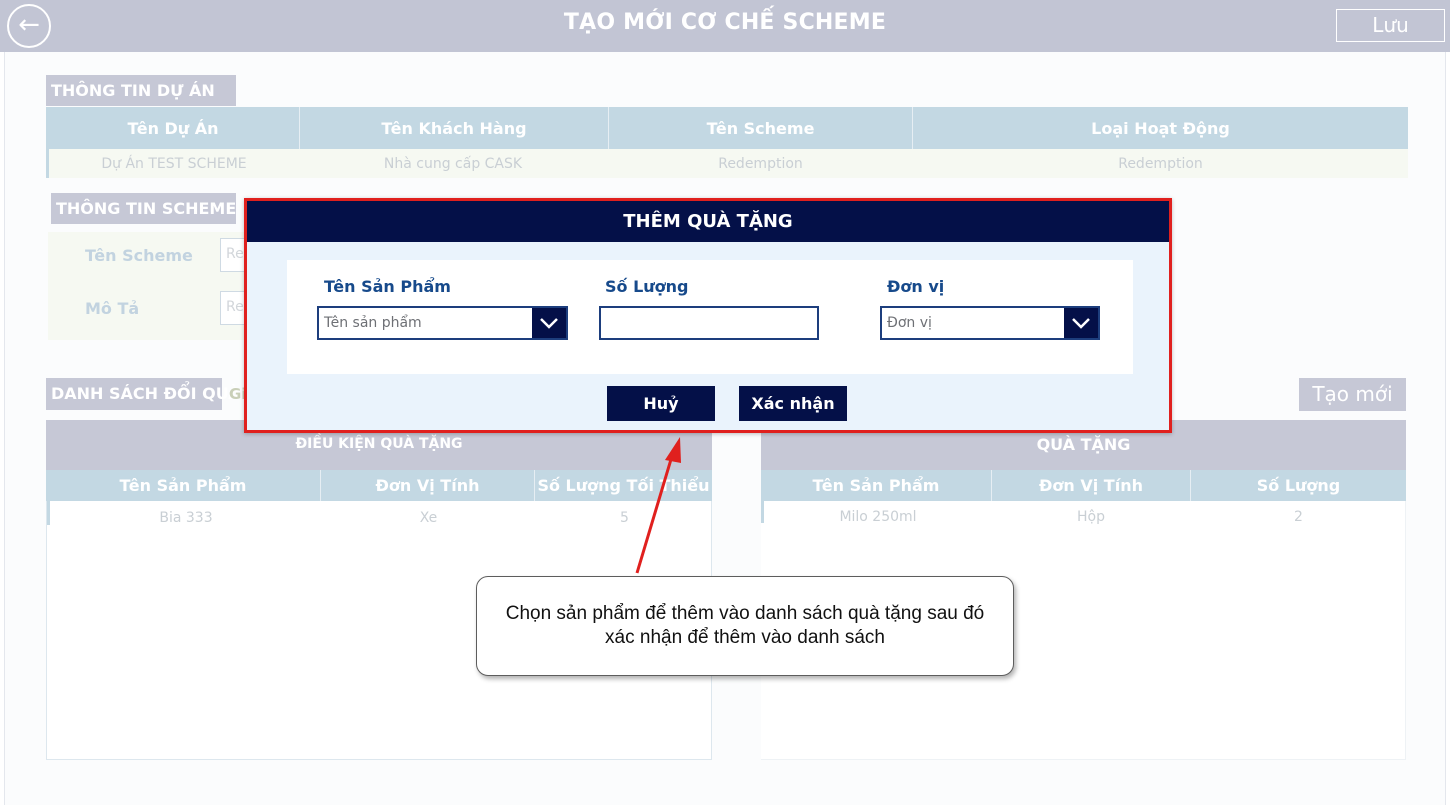  Describe the element at coordinates (1091, 517) in the screenshot. I see `gift-unit-value: Hộp` at that location.